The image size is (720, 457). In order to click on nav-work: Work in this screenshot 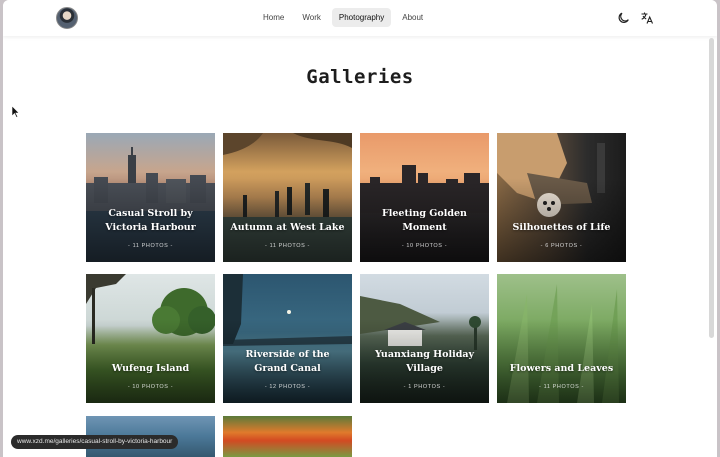, I will do `click(311, 17)`.